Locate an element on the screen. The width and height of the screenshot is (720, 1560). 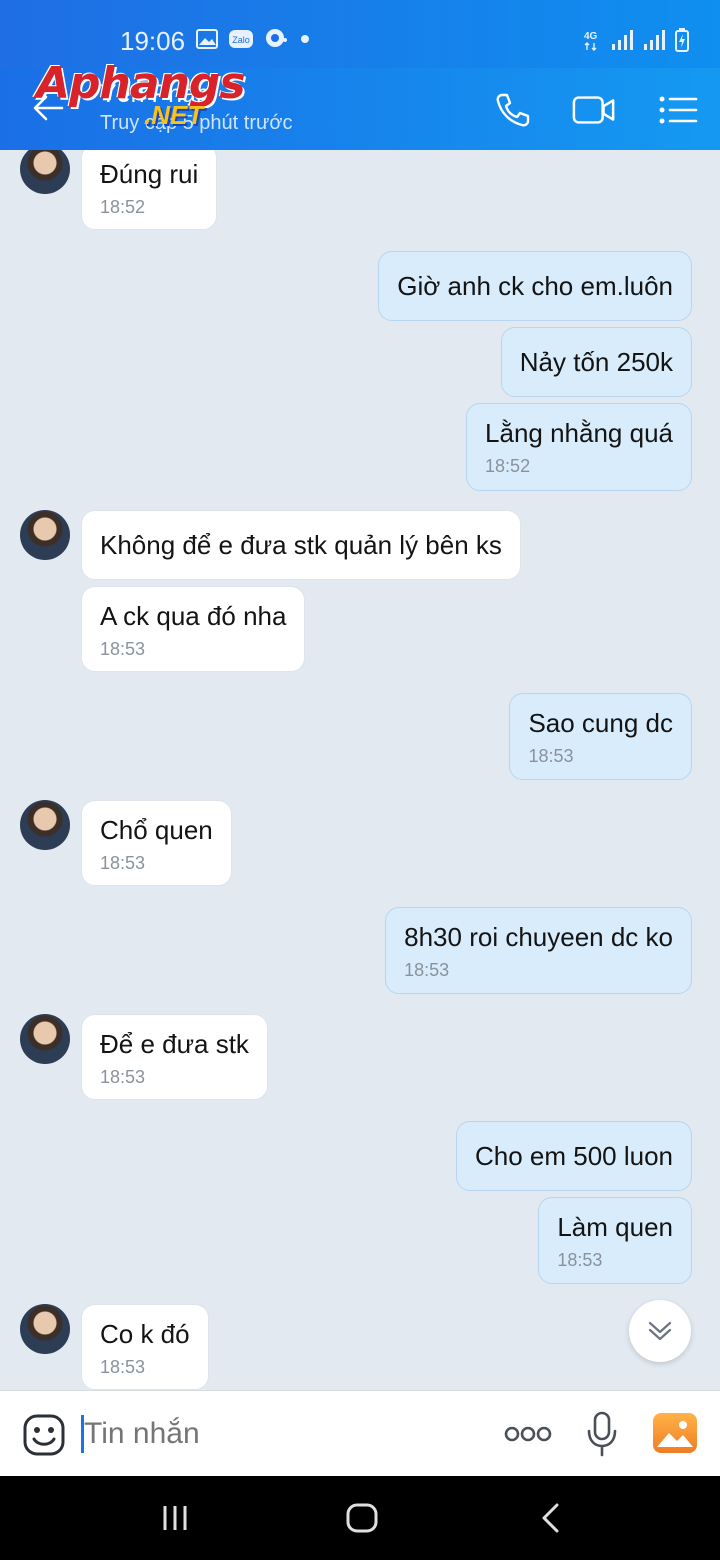
network-type-icon: 4G is located at coordinates (592, 40).